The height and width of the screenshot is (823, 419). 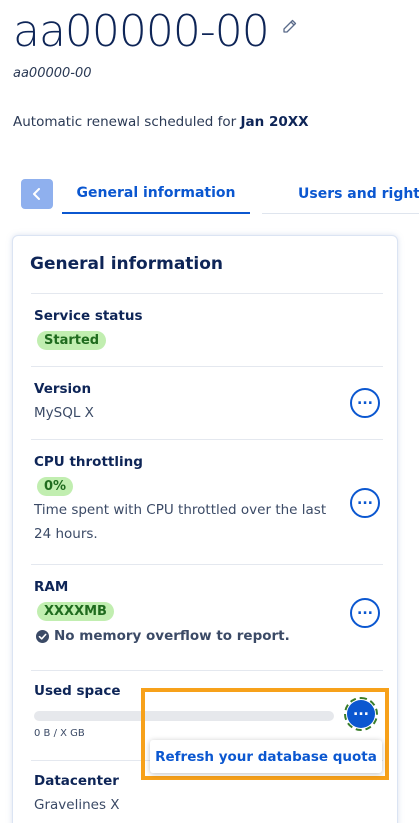 I want to click on service-status-label: Service status, so click(x=88, y=316).